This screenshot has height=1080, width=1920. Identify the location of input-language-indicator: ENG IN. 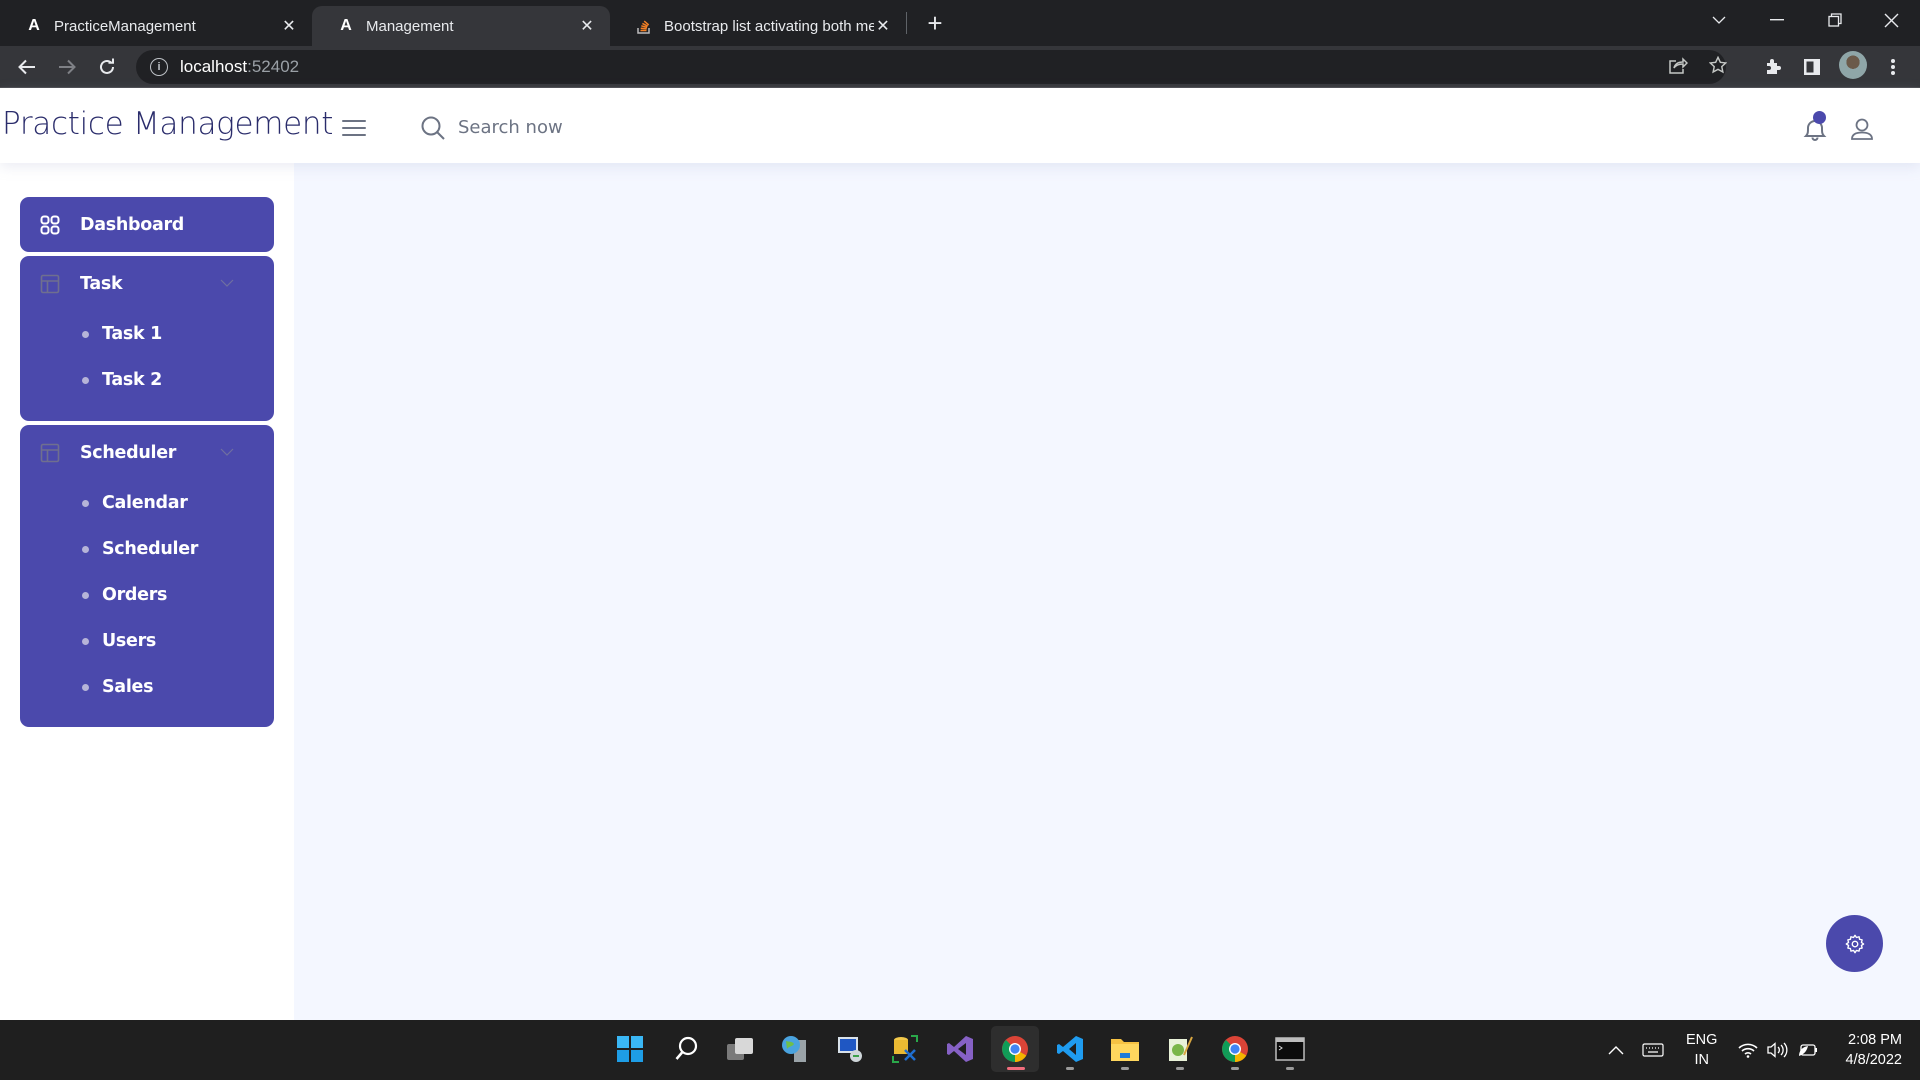
(1701, 1050).